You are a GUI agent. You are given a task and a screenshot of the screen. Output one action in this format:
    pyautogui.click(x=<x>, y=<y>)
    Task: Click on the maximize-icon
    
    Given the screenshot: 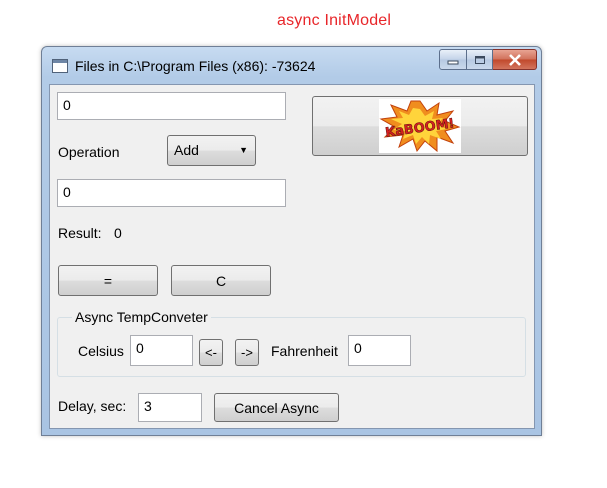 What is the action you would take?
    pyautogui.click(x=479, y=59)
    